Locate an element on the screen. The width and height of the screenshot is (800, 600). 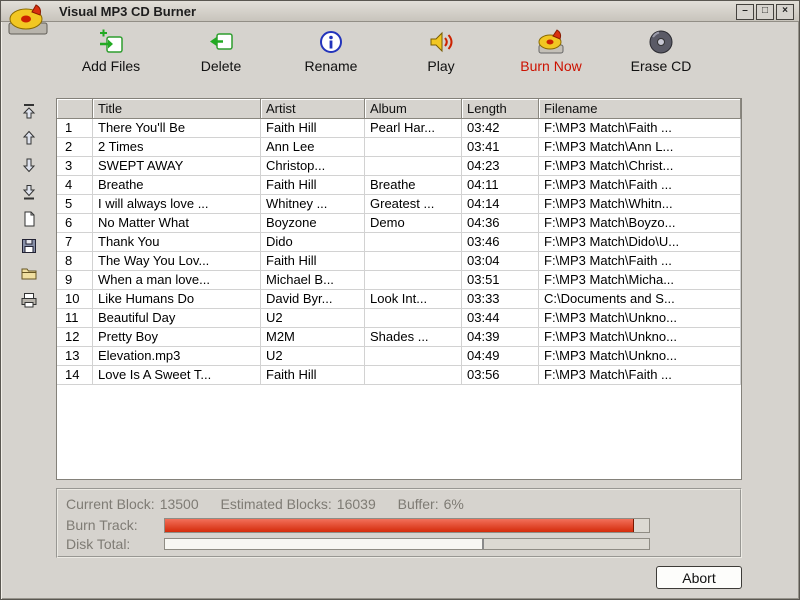
cell-length: 03:46 is located at coordinates (500, 242).